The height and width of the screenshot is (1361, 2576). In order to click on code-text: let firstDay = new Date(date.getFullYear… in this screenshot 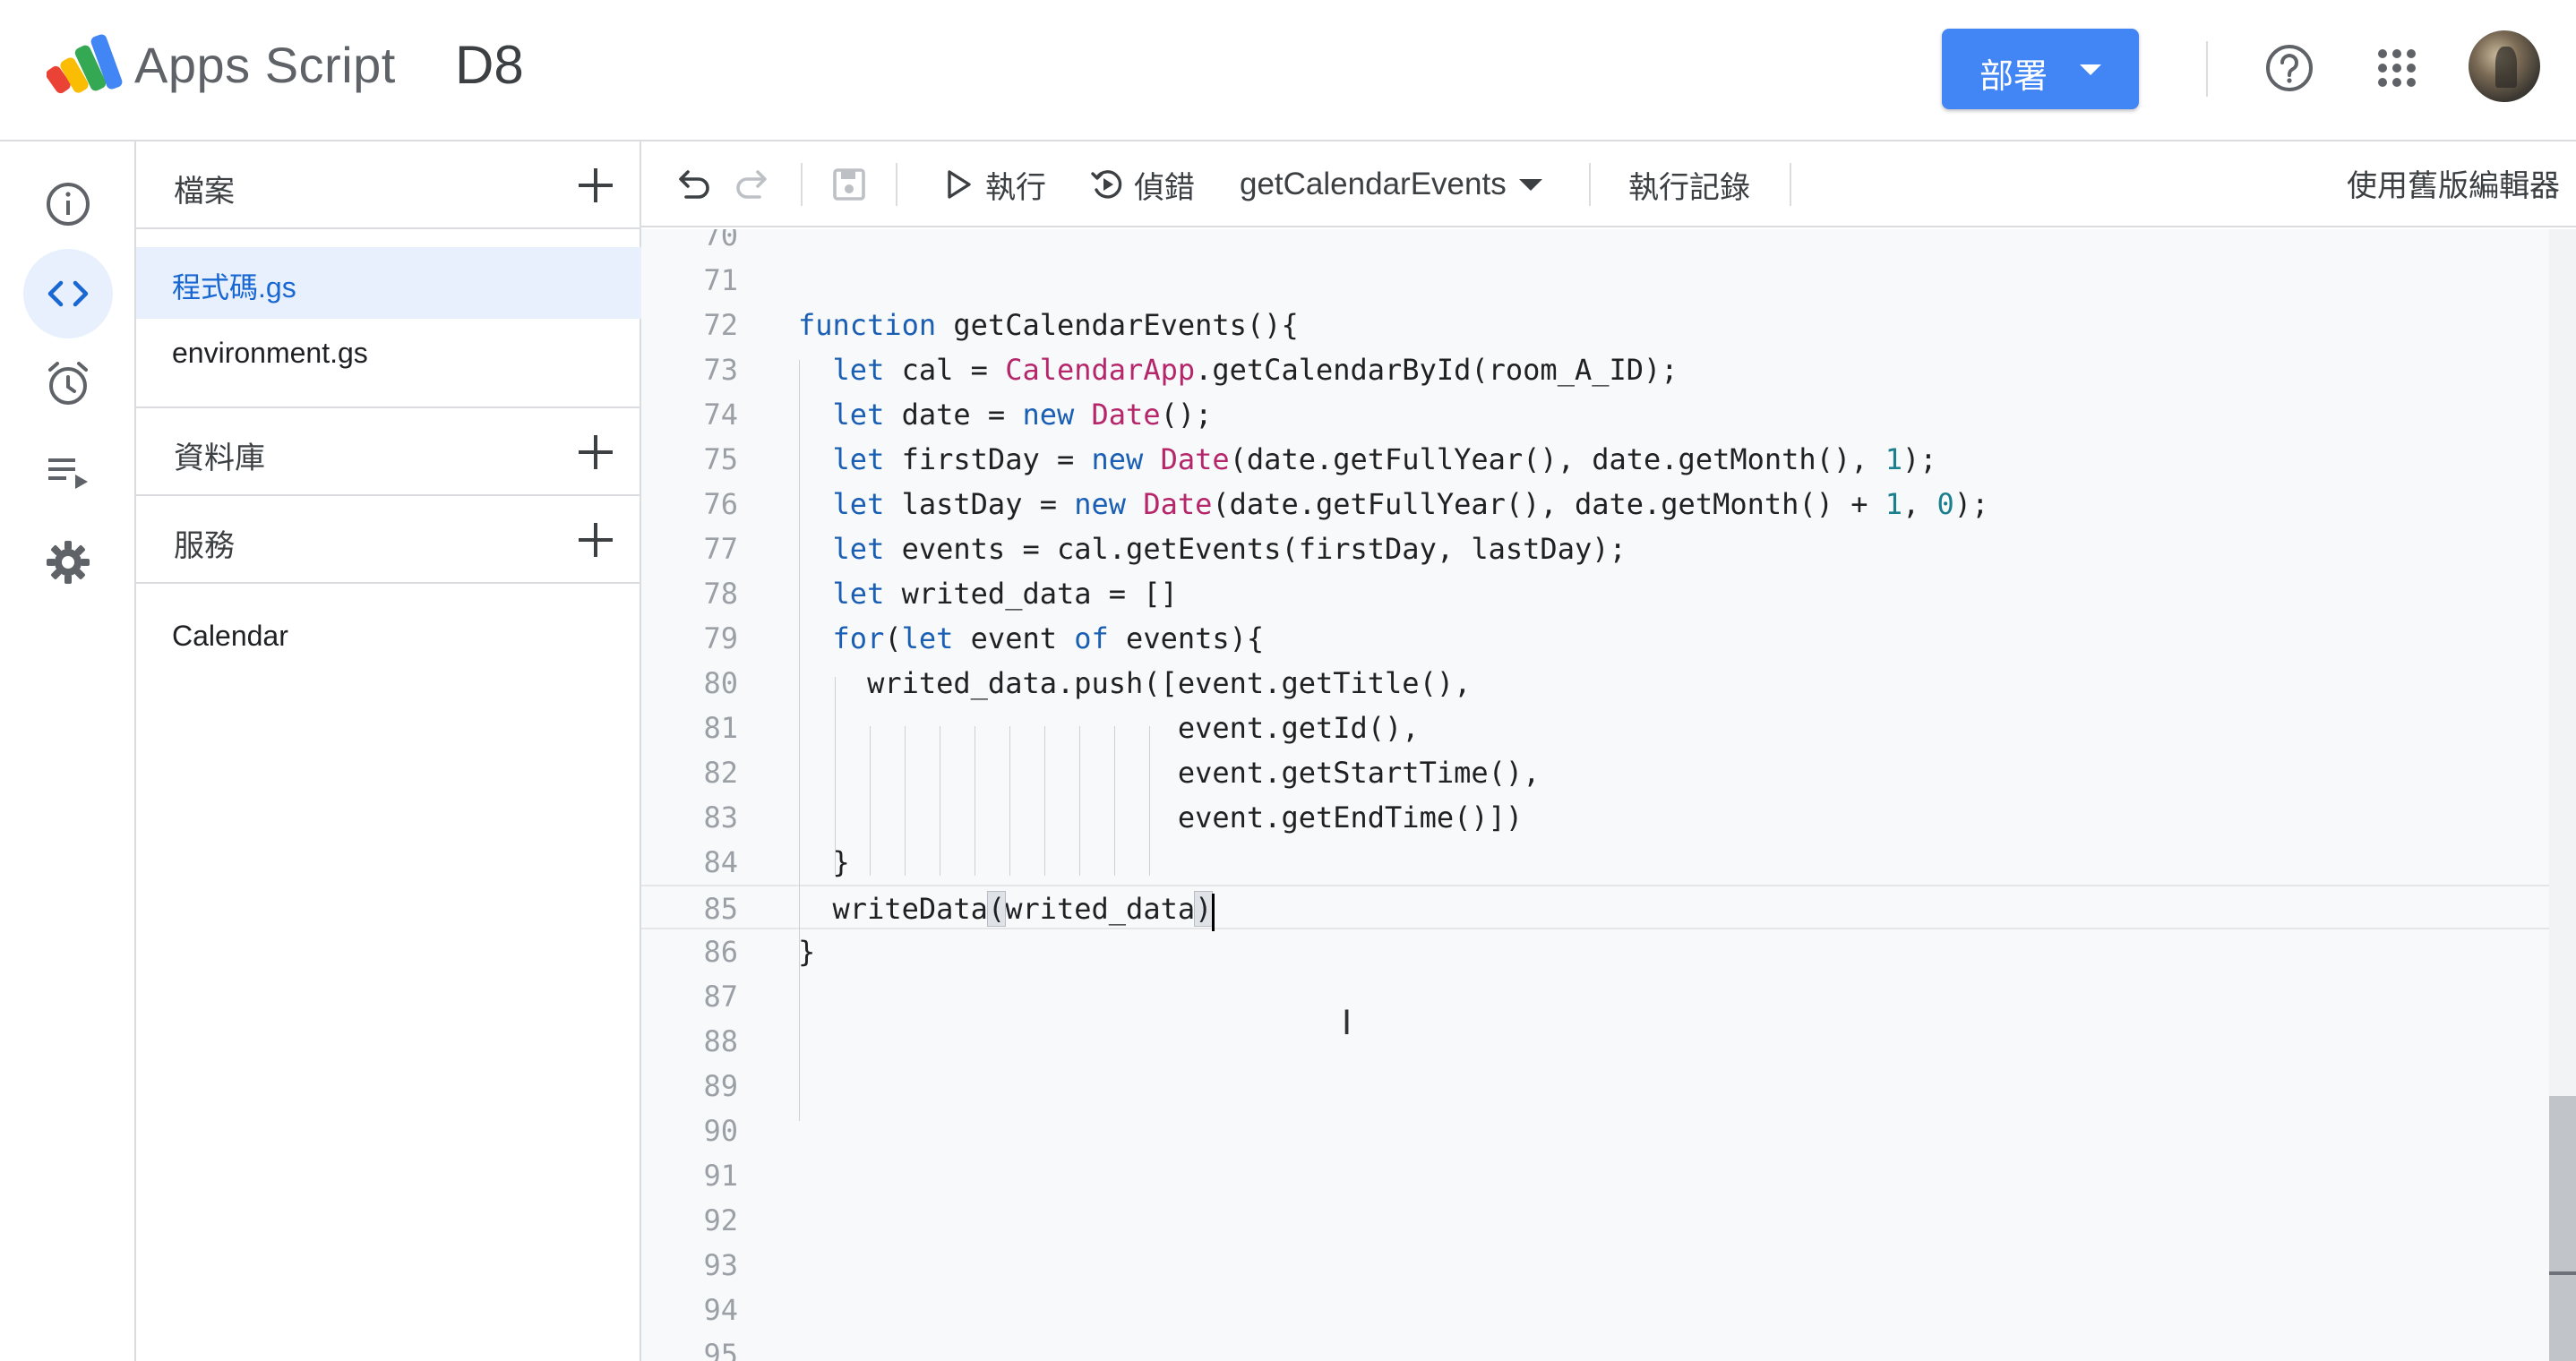, I will do `click(1384, 459)`.